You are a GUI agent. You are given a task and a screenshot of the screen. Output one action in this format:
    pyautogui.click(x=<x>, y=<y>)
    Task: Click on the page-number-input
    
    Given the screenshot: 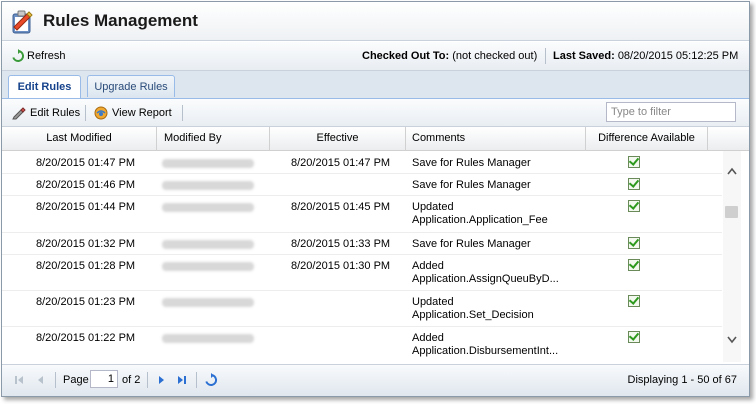 What is the action you would take?
    pyautogui.click(x=104, y=379)
    